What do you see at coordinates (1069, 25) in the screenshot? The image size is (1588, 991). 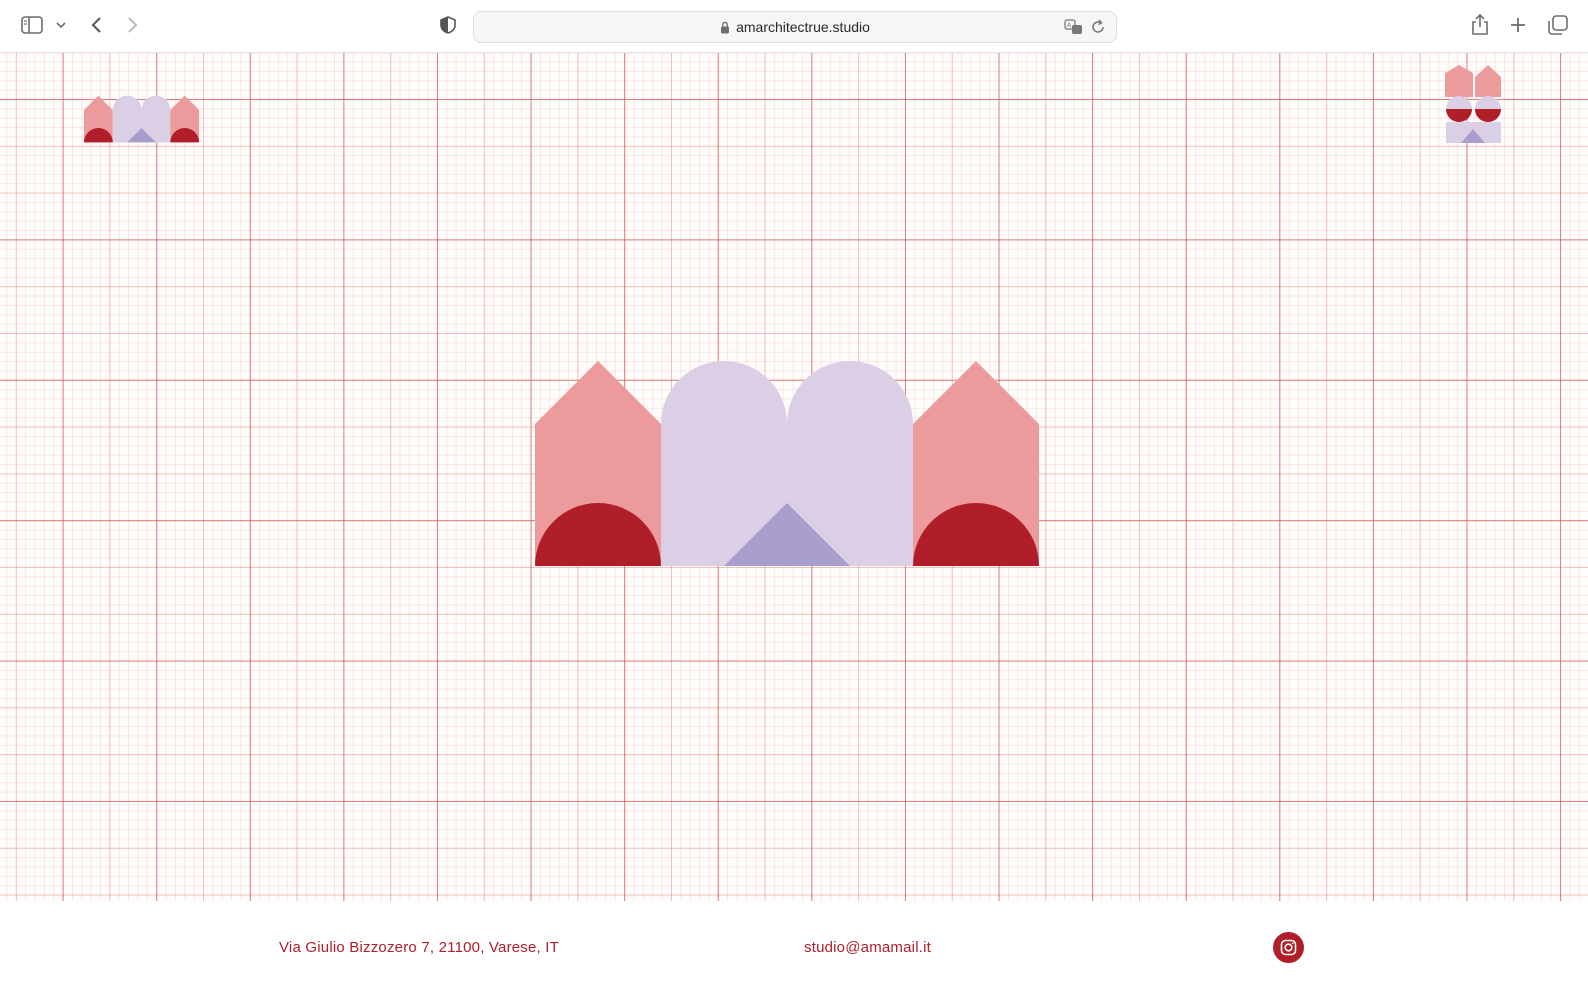 I see `svg-text: A` at bounding box center [1069, 25].